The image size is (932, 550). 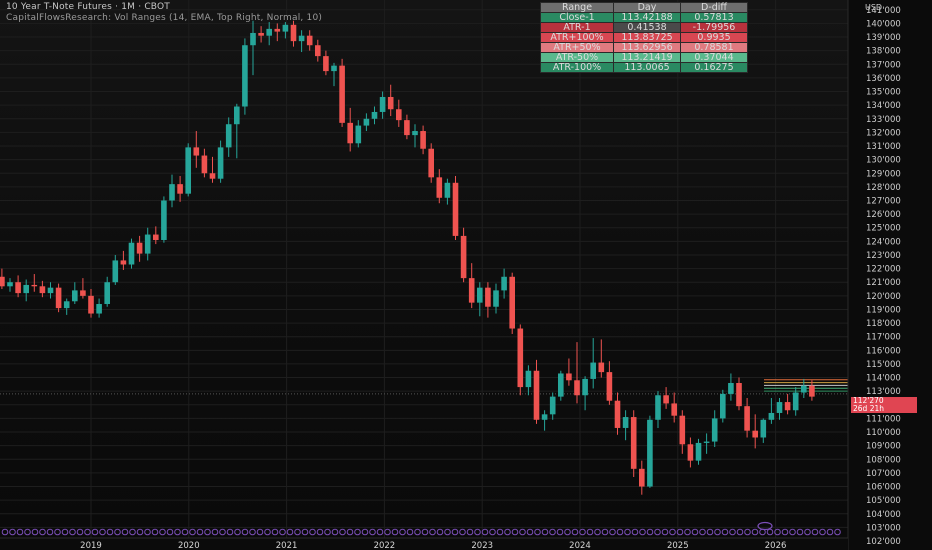 What do you see at coordinates (883, 270) in the screenshot?
I see `price-tick-label: 122'000` at bounding box center [883, 270].